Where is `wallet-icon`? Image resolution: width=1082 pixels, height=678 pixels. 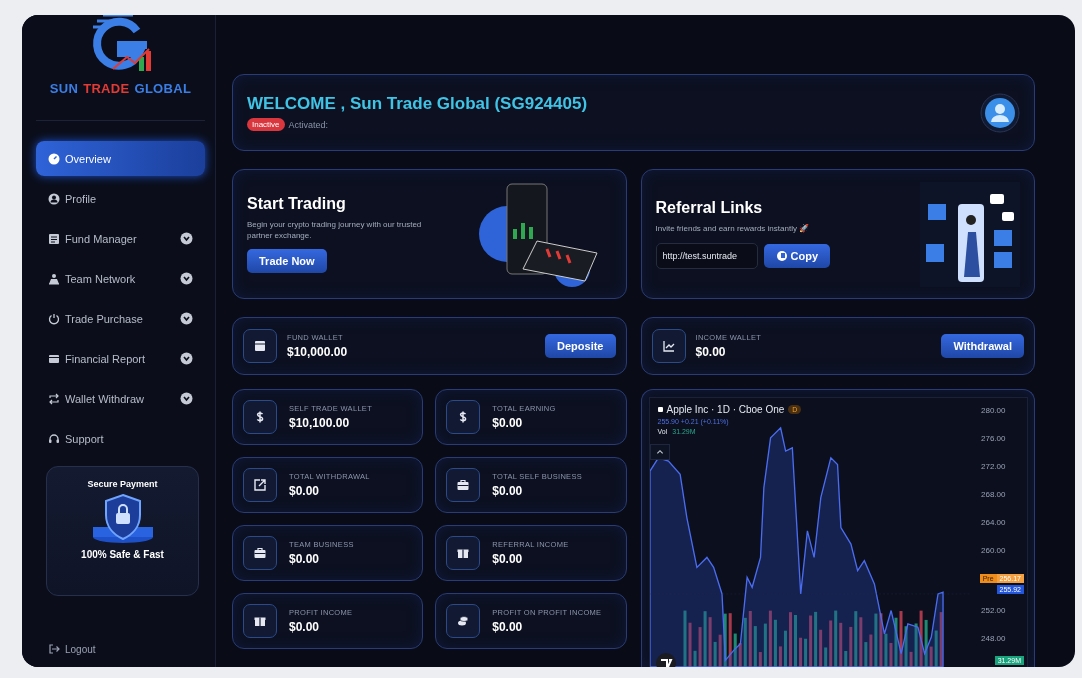
wallet-icon is located at coordinates (260, 346).